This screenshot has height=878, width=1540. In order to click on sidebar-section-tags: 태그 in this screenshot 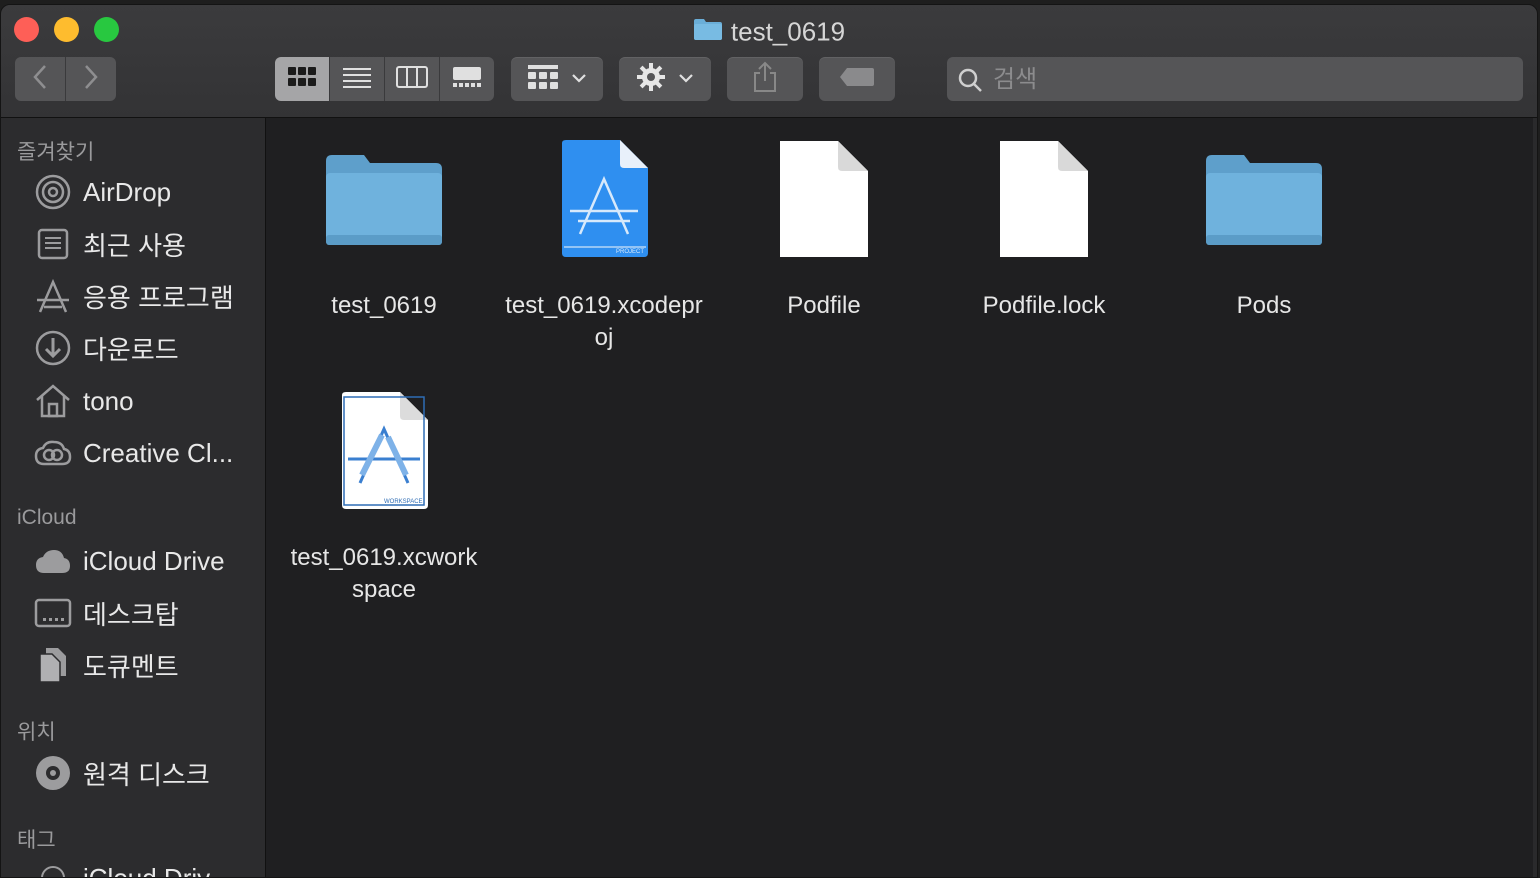, I will do `click(36, 839)`.